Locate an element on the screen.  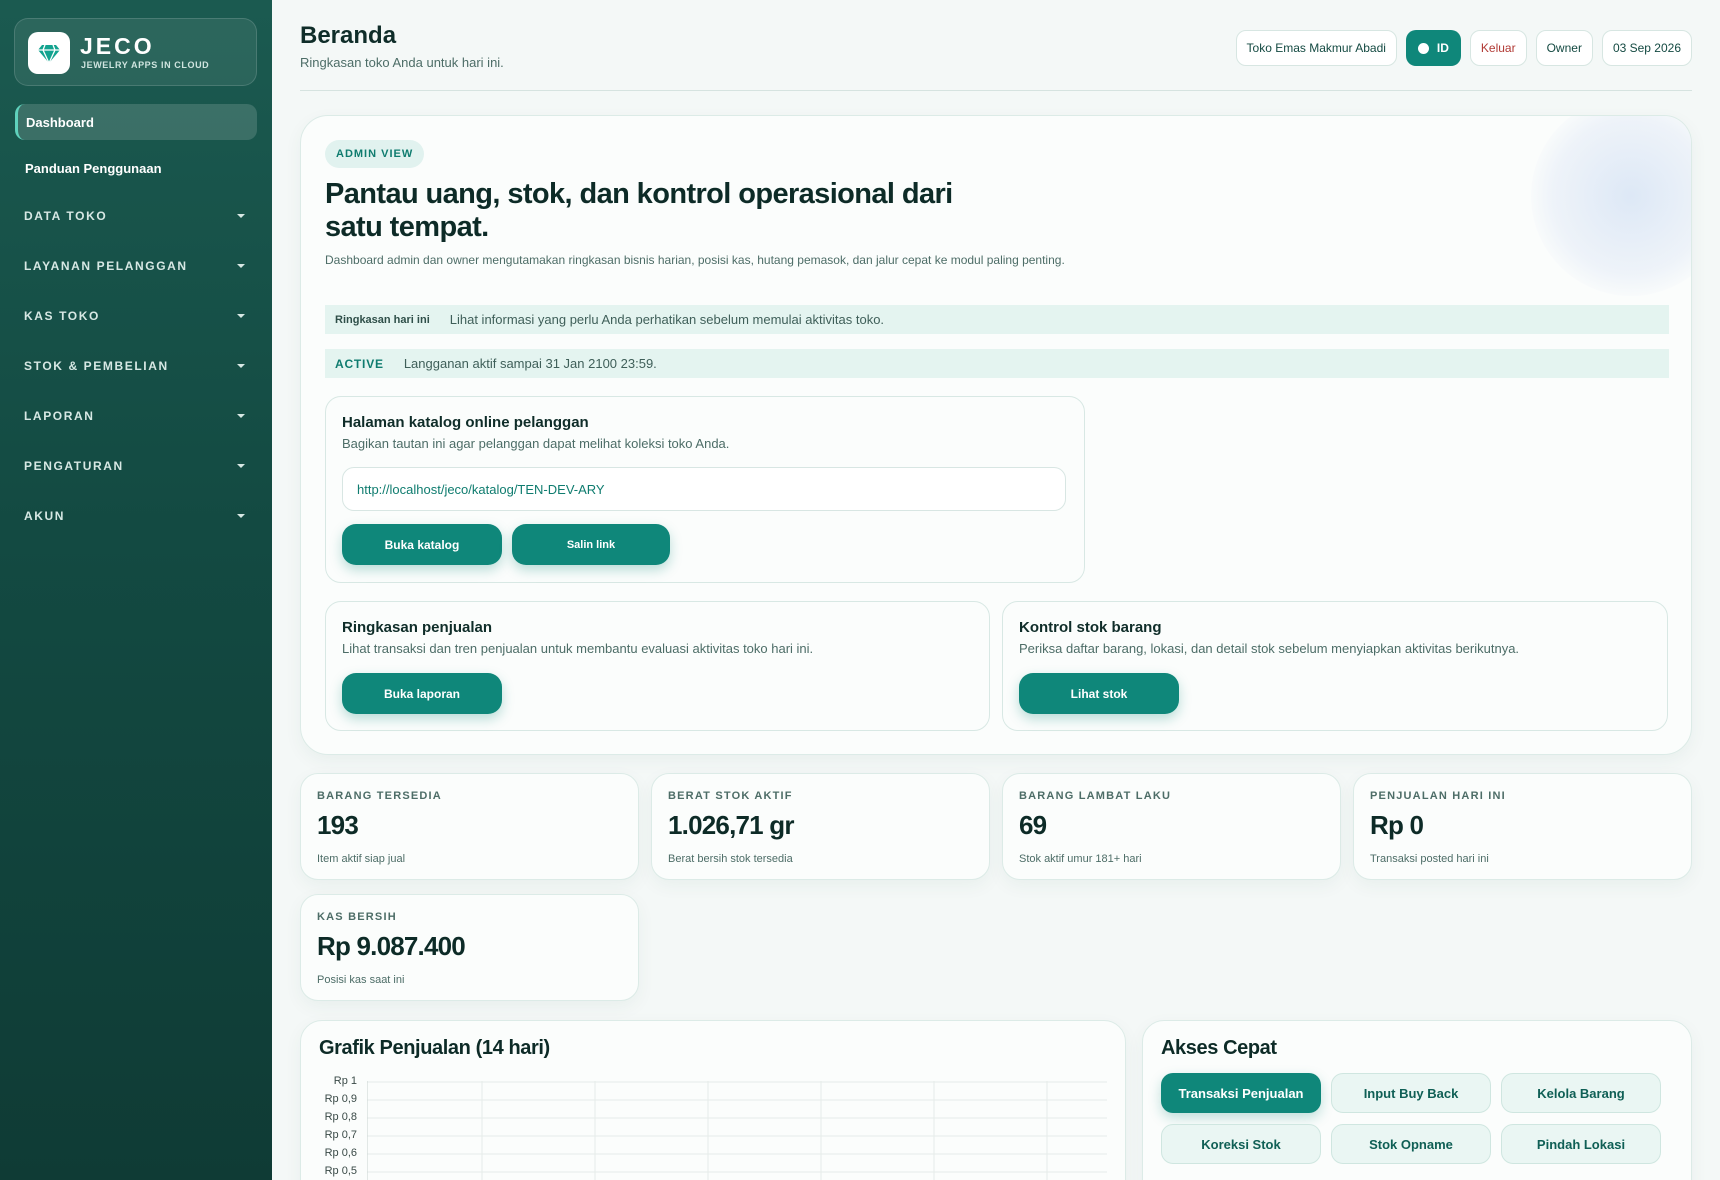
chart-title: Grafik Penjualan (14 hari) is located at coordinates (434, 1048).